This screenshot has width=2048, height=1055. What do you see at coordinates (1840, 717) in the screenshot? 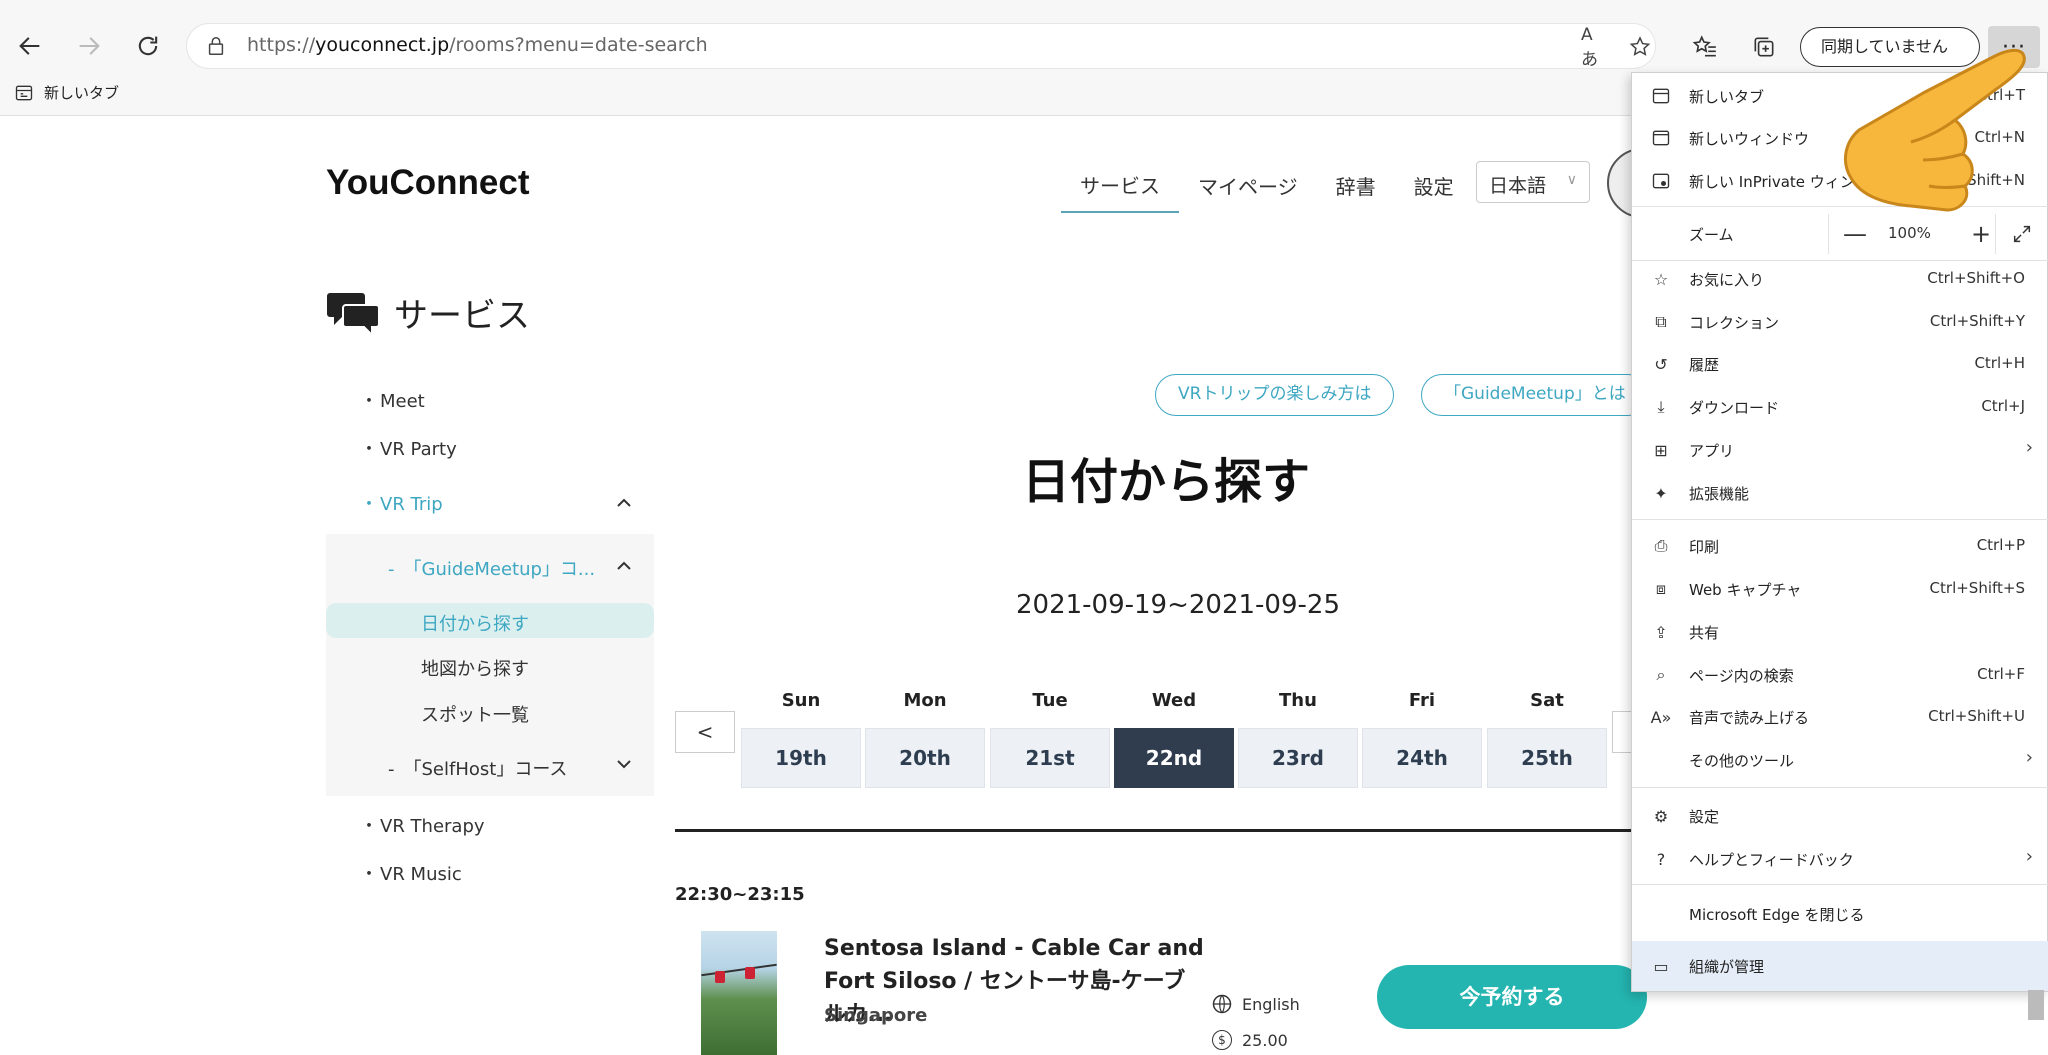
I see `menu-read-aloud: A» 音声で読み上げる Ctrl+Shift+U` at bounding box center [1840, 717].